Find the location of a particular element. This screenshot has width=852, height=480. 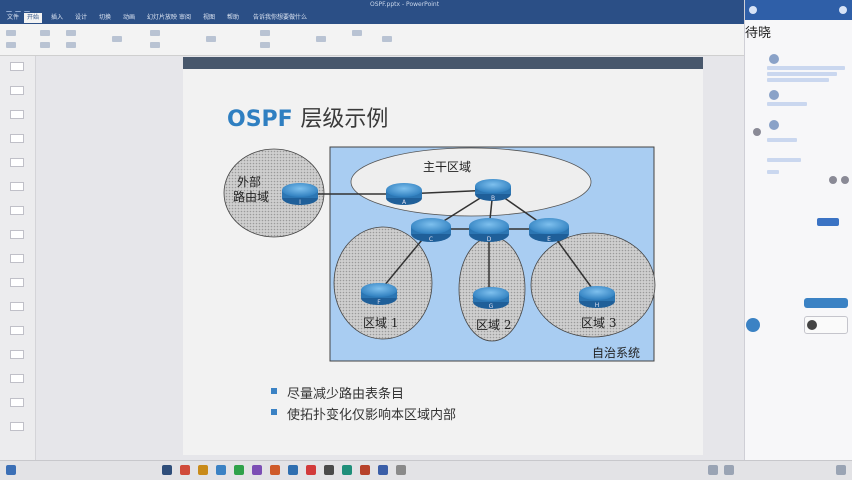

list-icon is located at coordinates (155, 45).